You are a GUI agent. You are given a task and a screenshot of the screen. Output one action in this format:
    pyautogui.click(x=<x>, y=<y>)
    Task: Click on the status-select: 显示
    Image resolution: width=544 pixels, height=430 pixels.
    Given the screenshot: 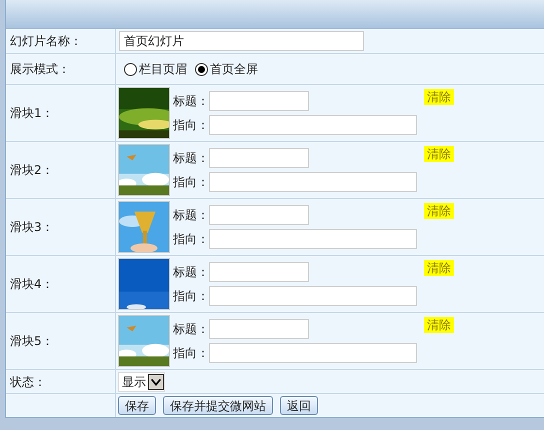 What is the action you would take?
    pyautogui.click(x=141, y=382)
    